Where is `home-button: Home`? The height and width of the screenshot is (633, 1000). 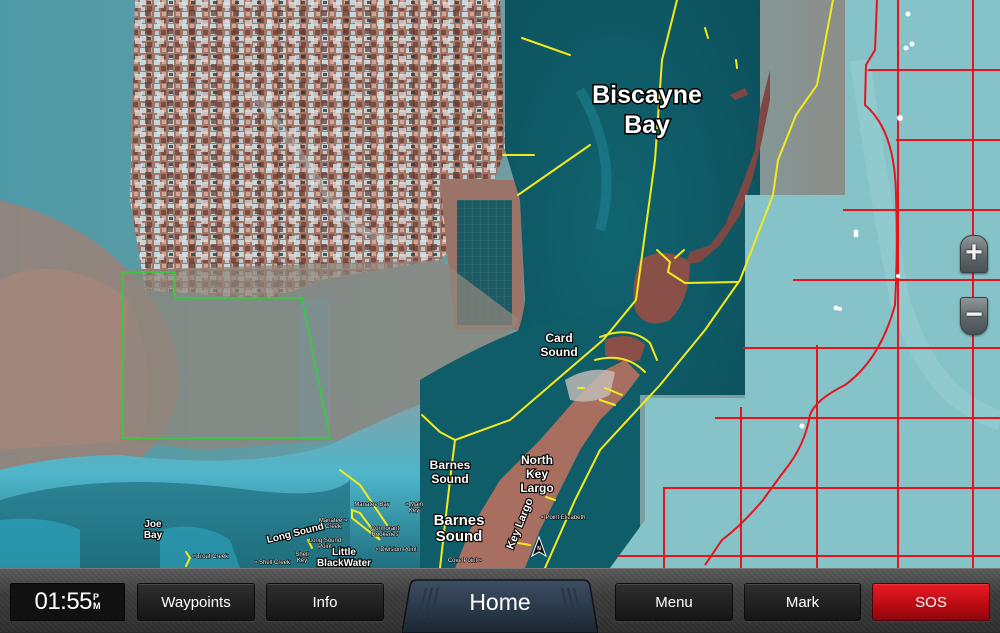 home-button: Home is located at coordinates (500, 605).